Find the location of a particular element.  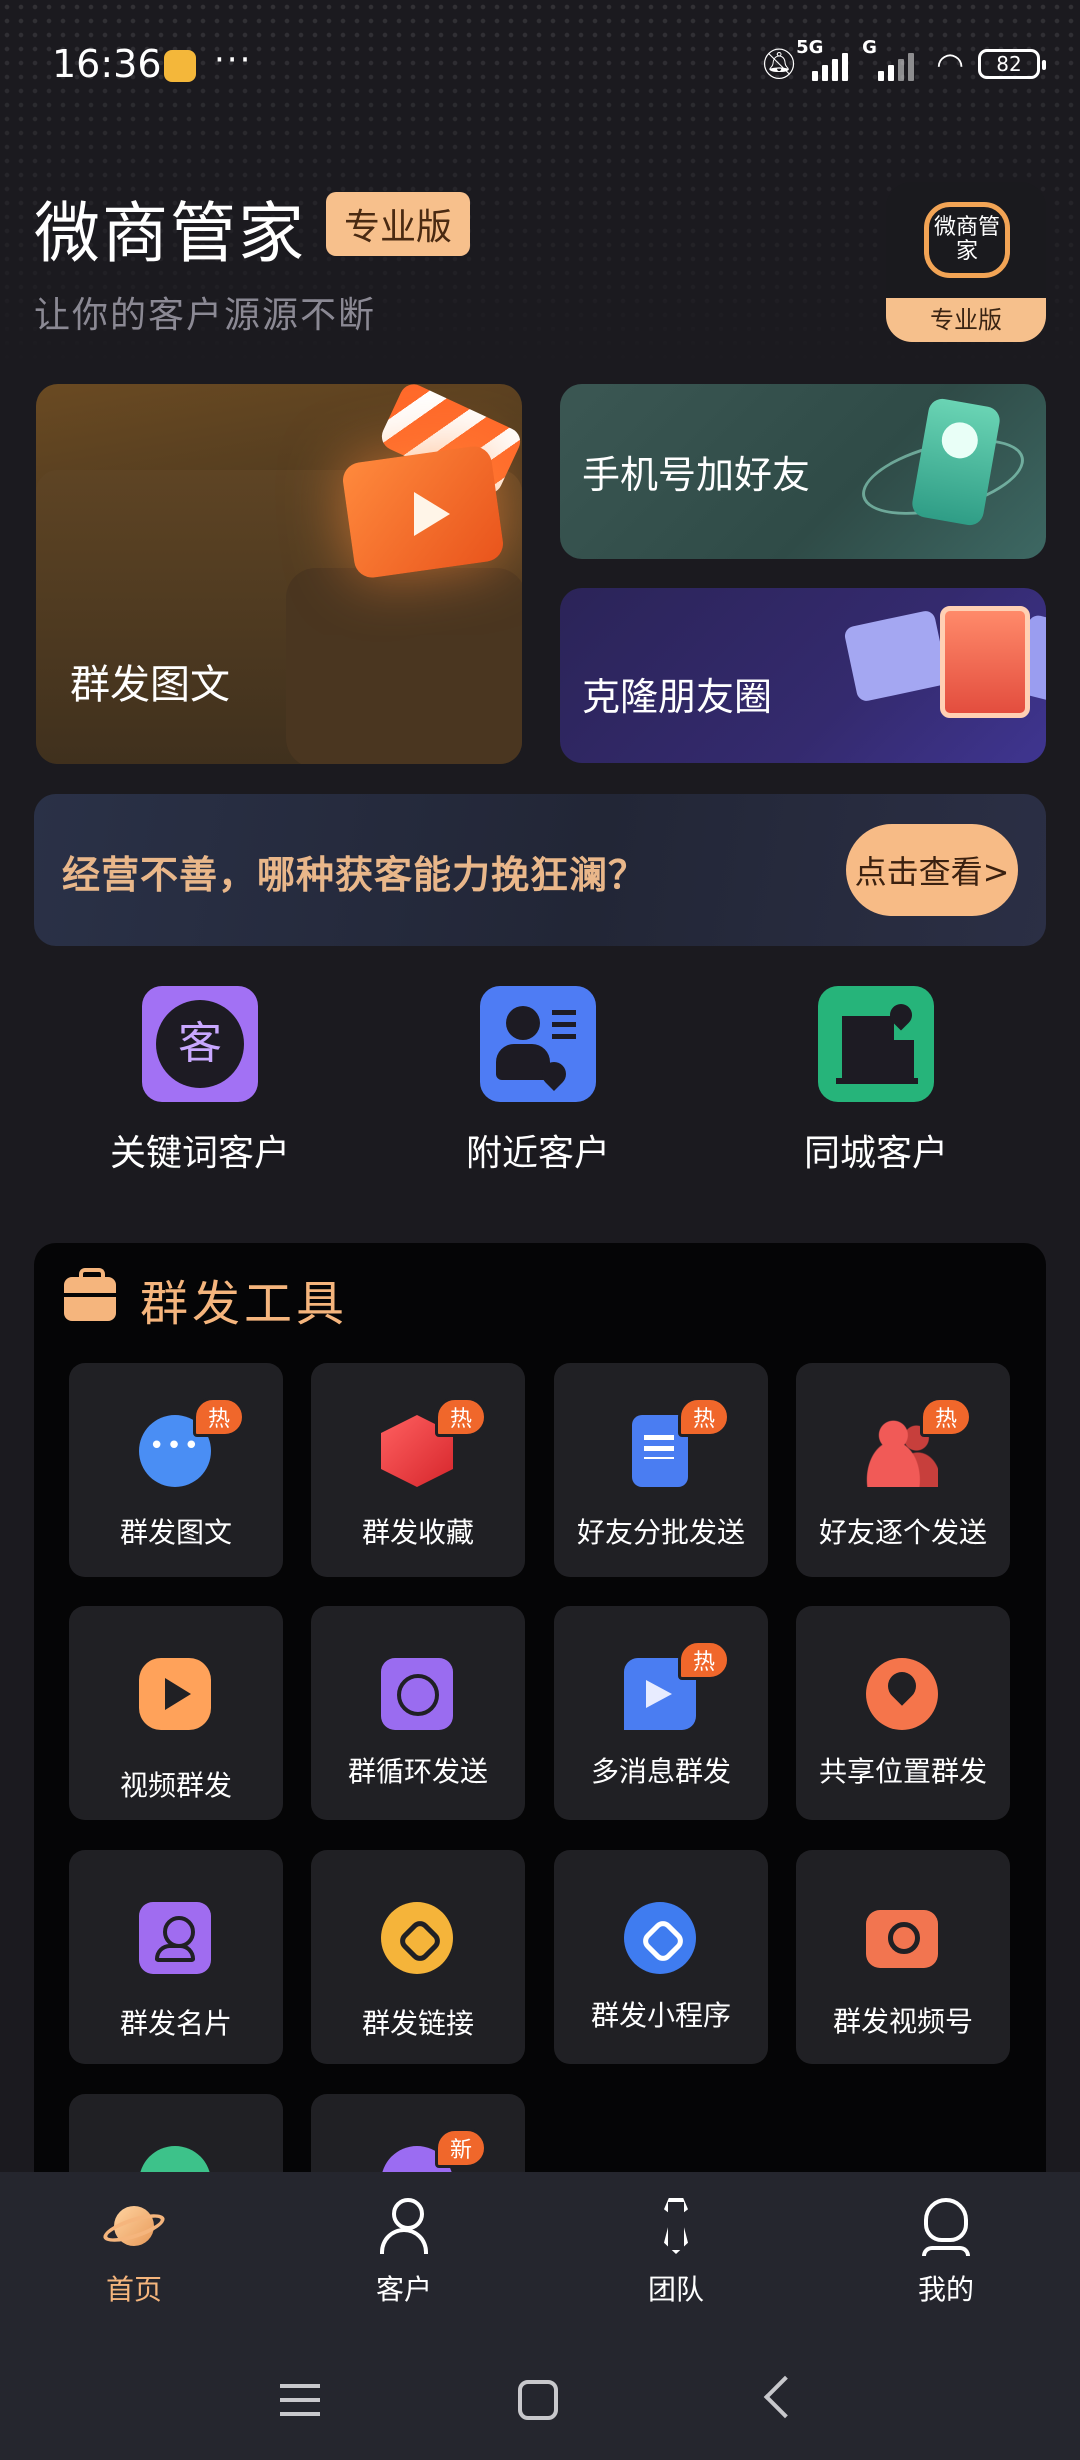

promo-banner: 经营不善，哪种获客能力挽狂澜？ 点击查看> is located at coordinates (540, 870).